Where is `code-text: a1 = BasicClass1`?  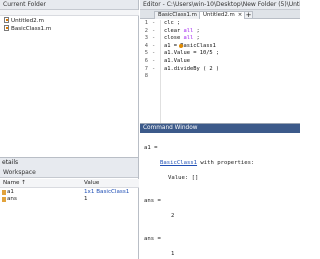 code-text: a1 = BasicClass1 is located at coordinates (190, 47).